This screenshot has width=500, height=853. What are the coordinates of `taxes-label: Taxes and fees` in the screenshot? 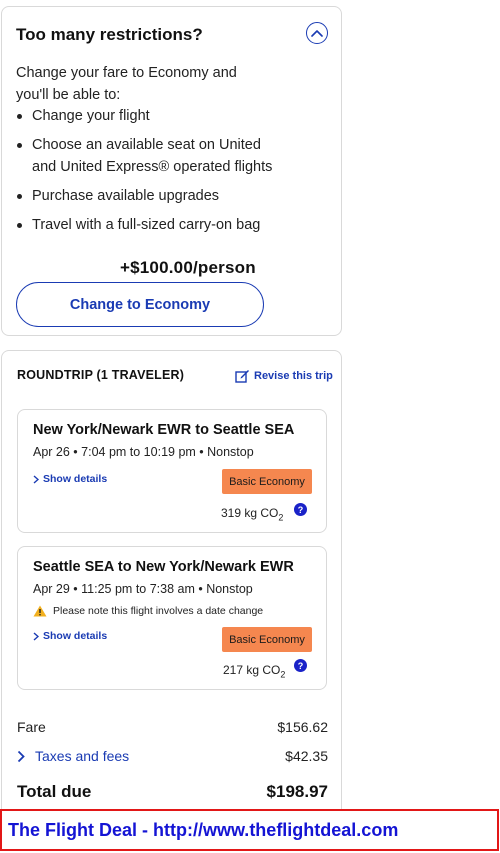 It's located at (82, 756).